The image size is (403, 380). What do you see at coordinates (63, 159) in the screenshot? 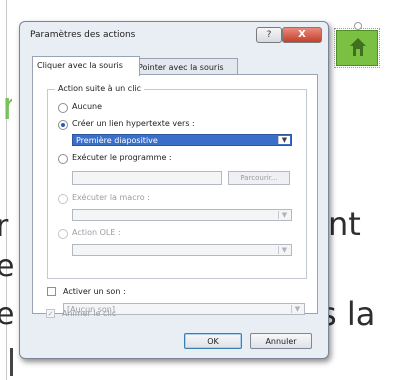
I see `run-program-radio` at bounding box center [63, 159].